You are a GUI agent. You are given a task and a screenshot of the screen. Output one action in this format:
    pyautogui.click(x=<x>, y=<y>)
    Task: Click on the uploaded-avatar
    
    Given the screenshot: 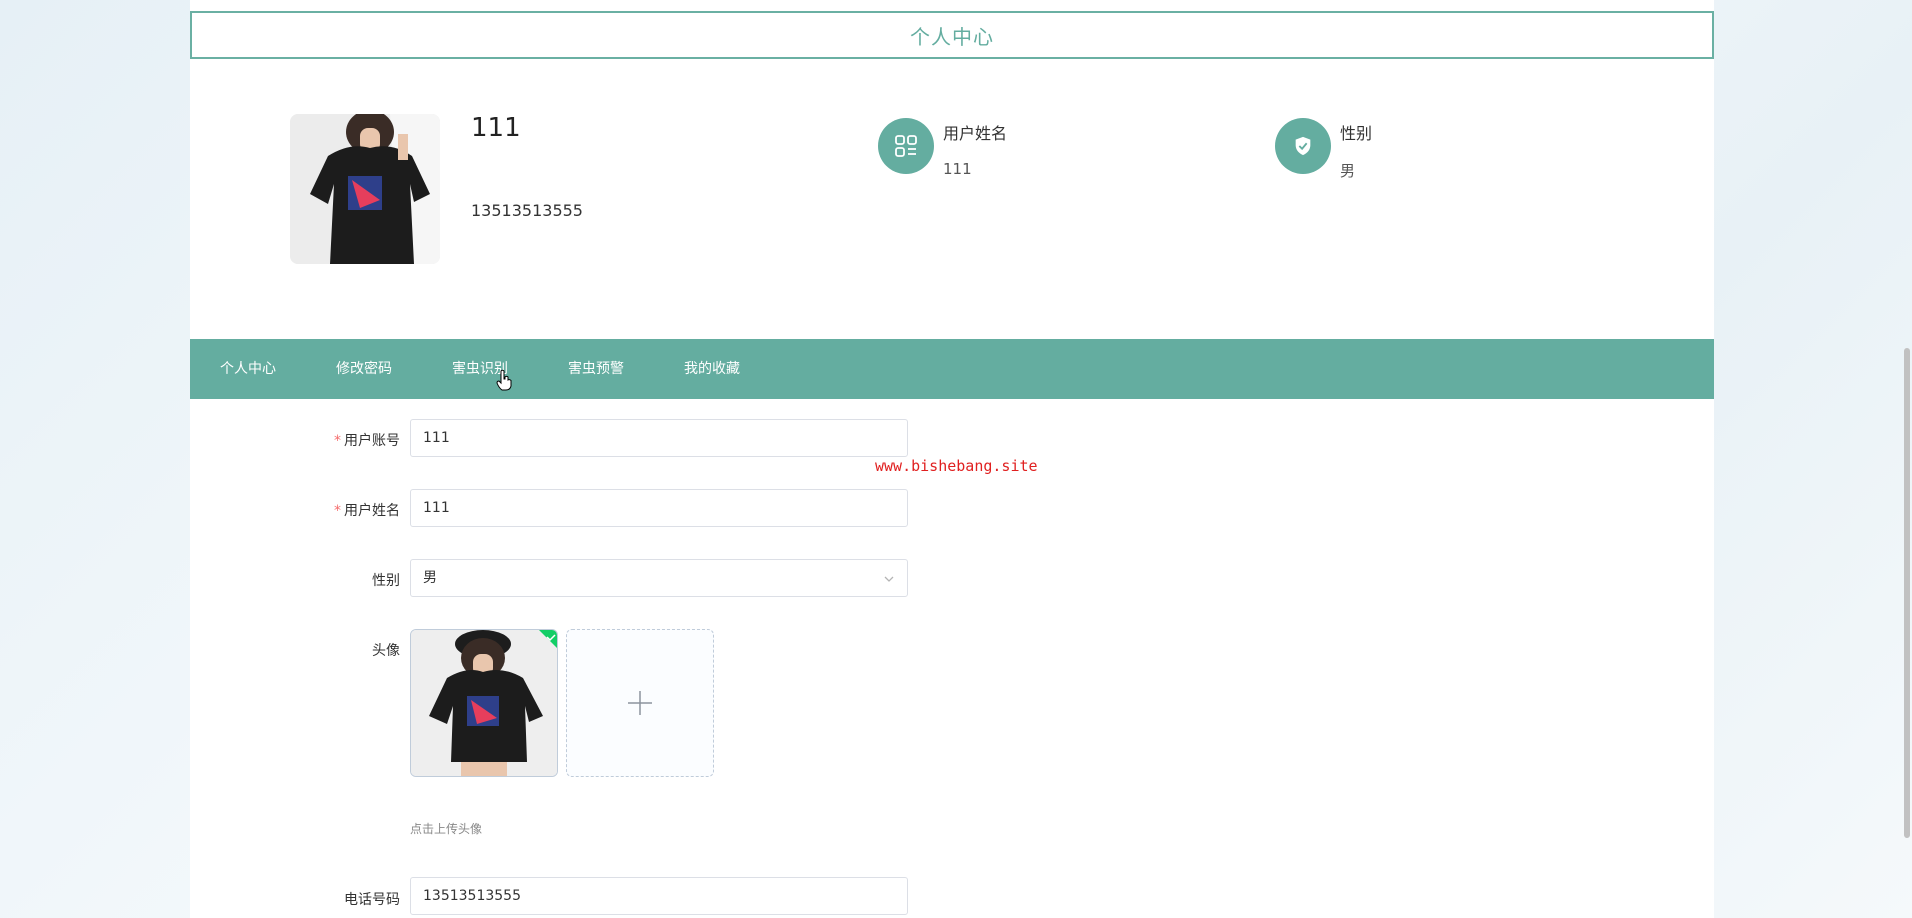 What is the action you would take?
    pyautogui.click(x=484, y=703)
    